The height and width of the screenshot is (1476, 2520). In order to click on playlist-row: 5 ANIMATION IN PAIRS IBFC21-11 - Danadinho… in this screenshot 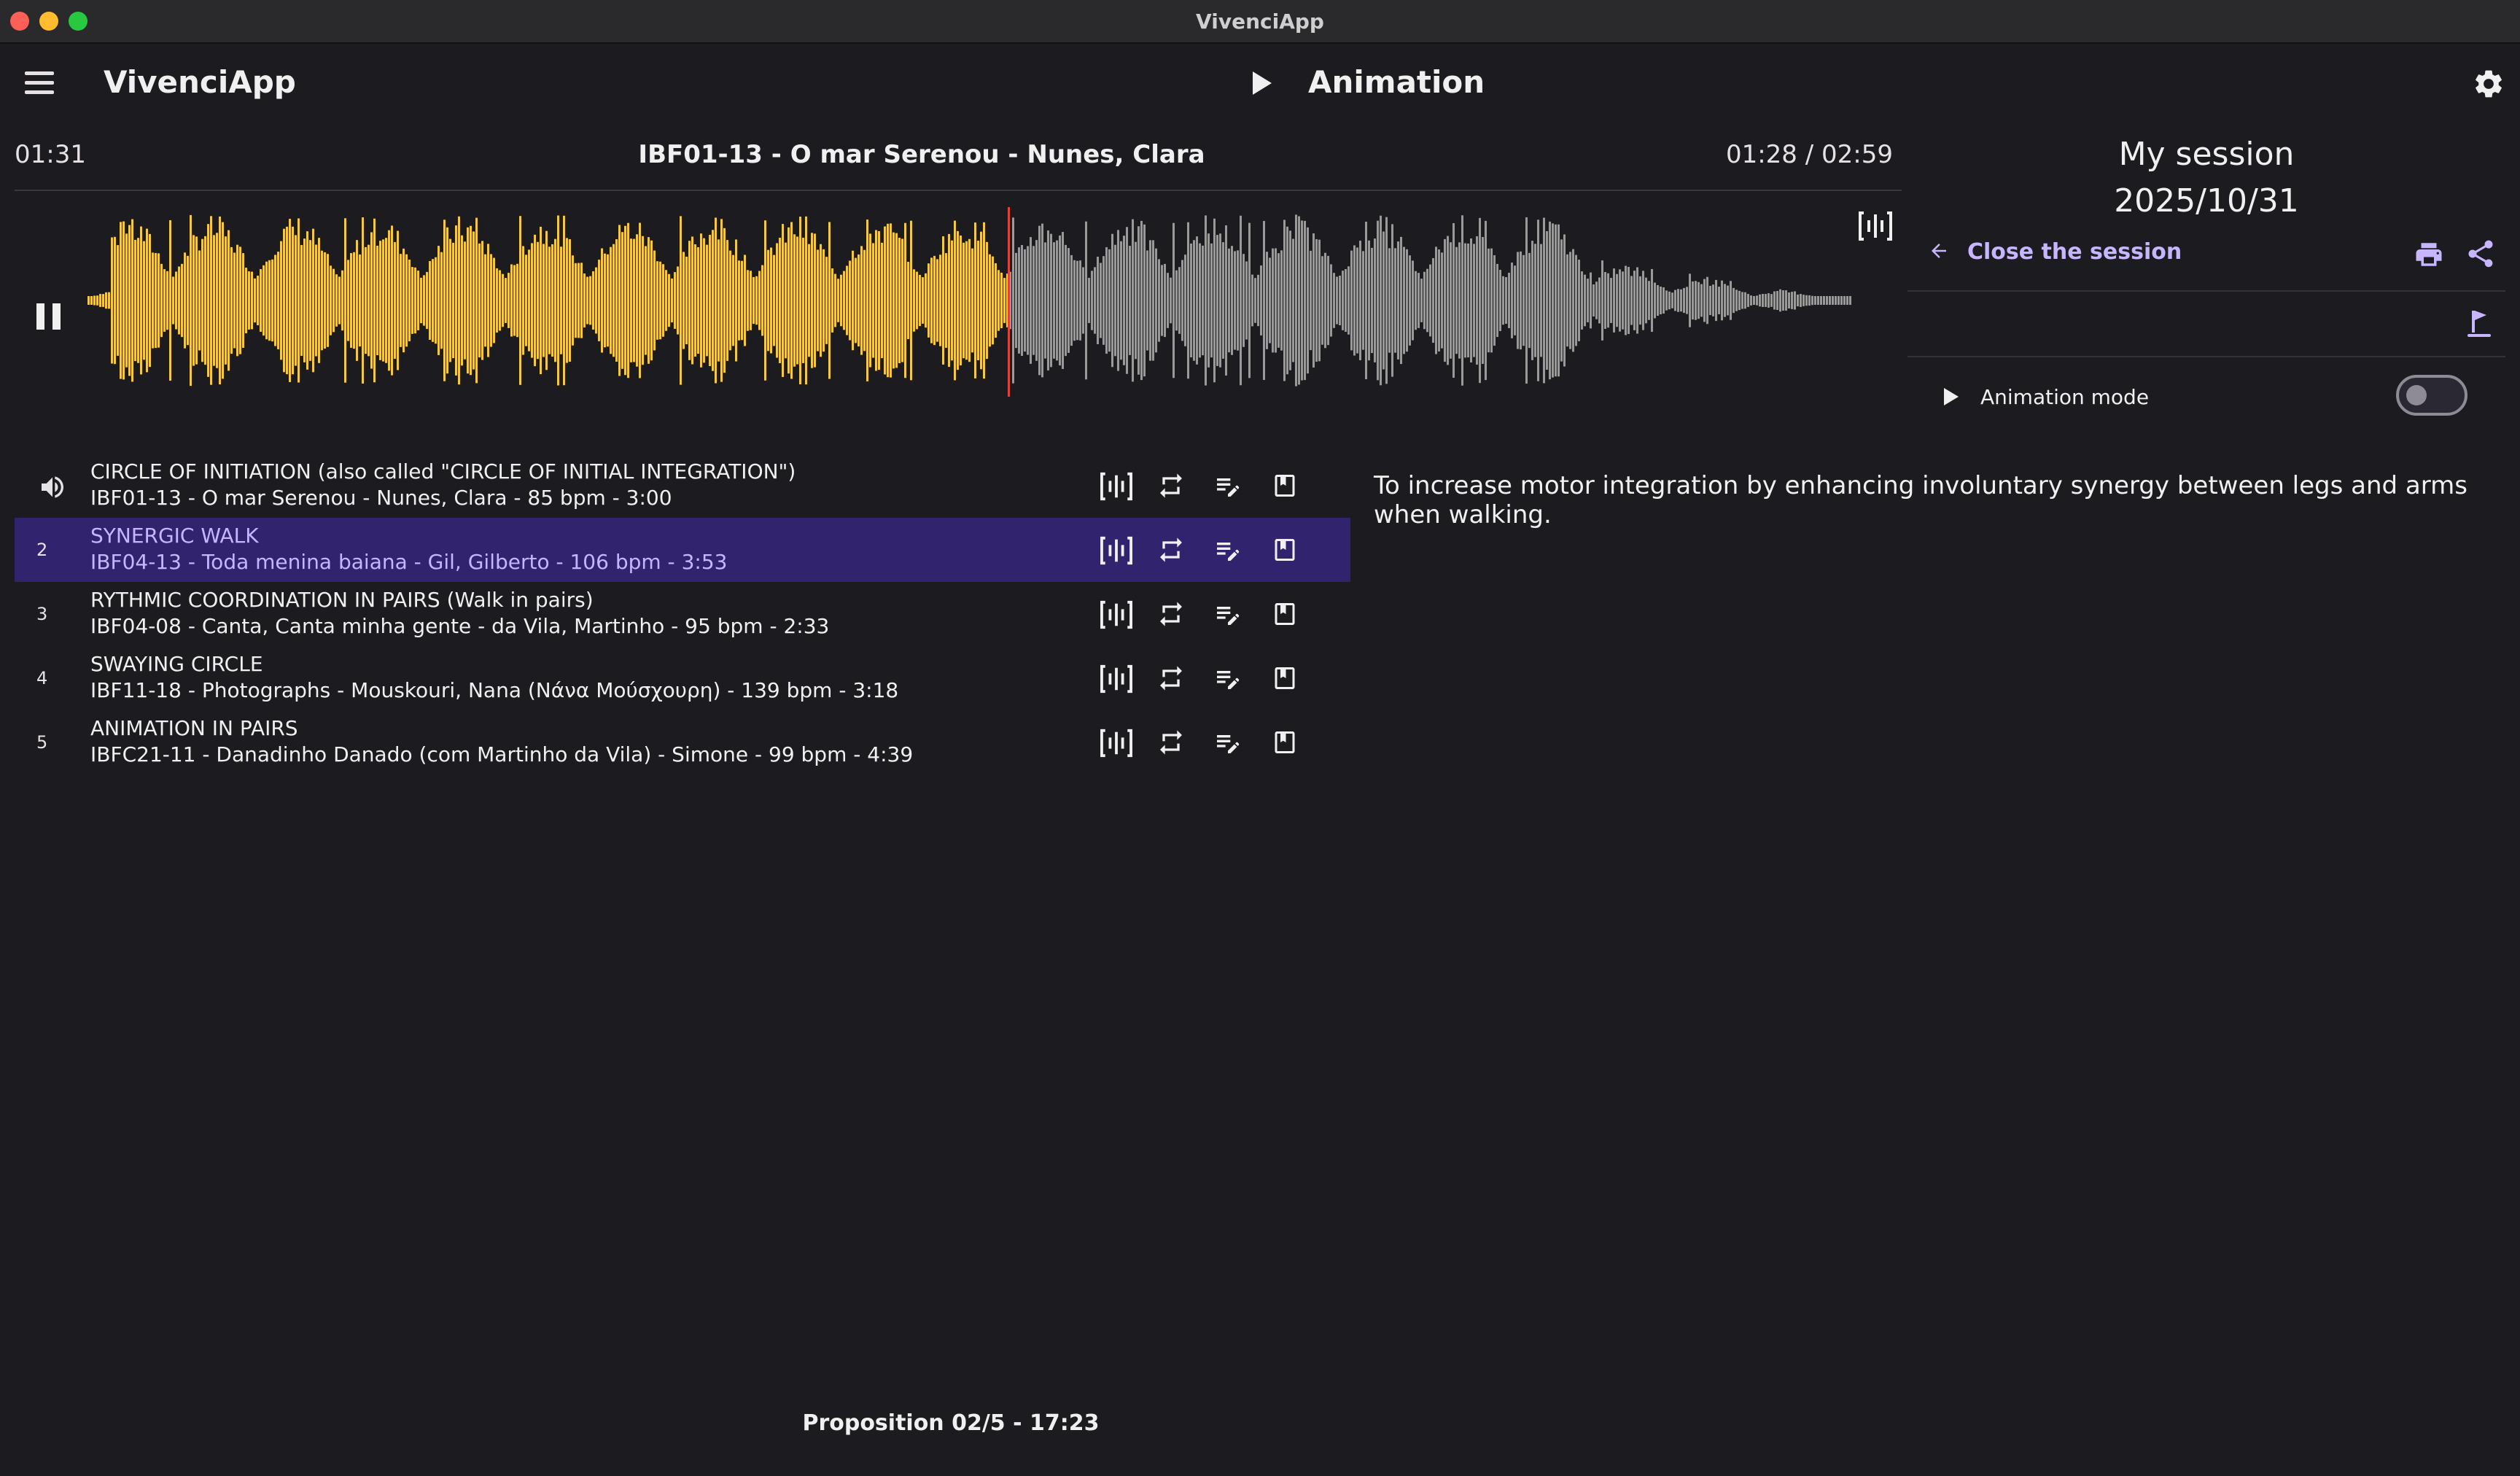, I will do `click(682, 742)`.